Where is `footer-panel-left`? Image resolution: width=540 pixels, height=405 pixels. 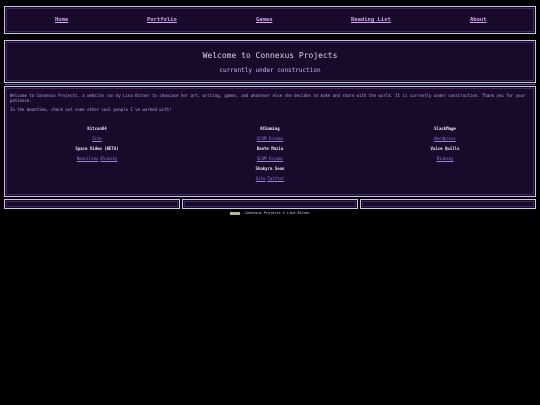 footer-panel-left is located at coordinates (92, 204).